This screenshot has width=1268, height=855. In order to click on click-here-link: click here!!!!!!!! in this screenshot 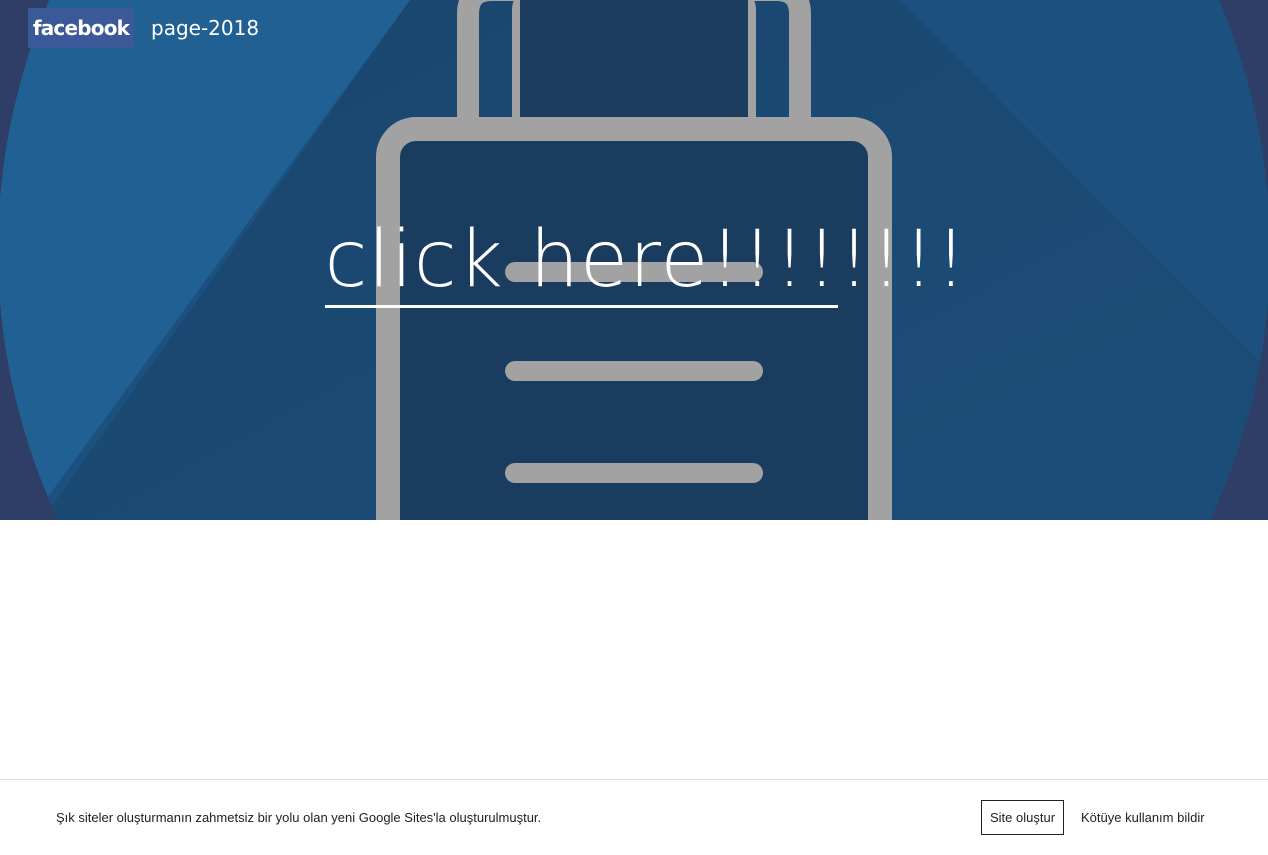, I will do `click(646, 260)`.